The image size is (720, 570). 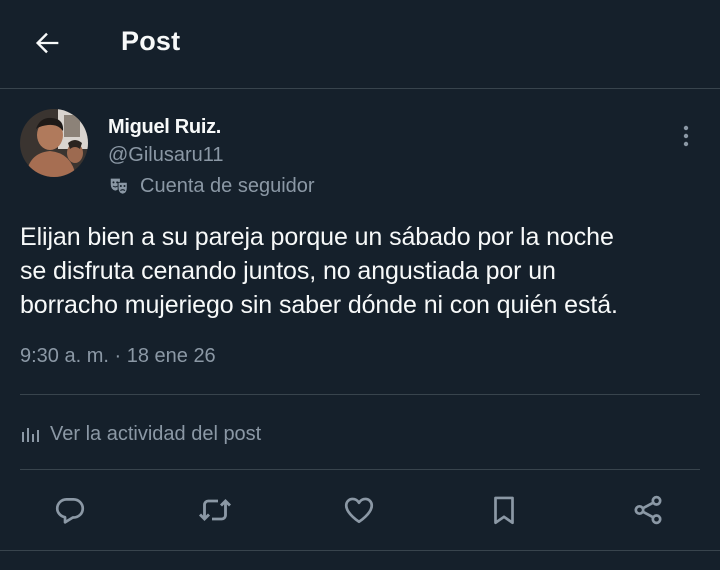 I want to click on bookmark-icon, so click(x=504, y=510).